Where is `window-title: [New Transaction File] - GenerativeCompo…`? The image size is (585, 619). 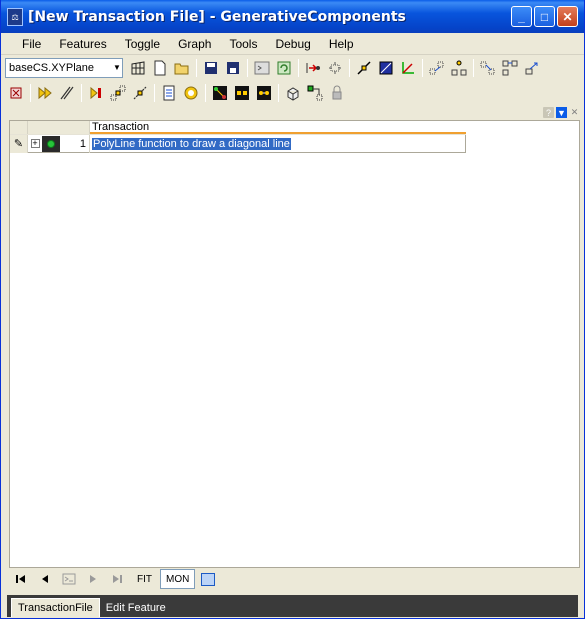 window-title: [New Transaction File] - GenerativeCompo… is located at coordinates (217, 16).